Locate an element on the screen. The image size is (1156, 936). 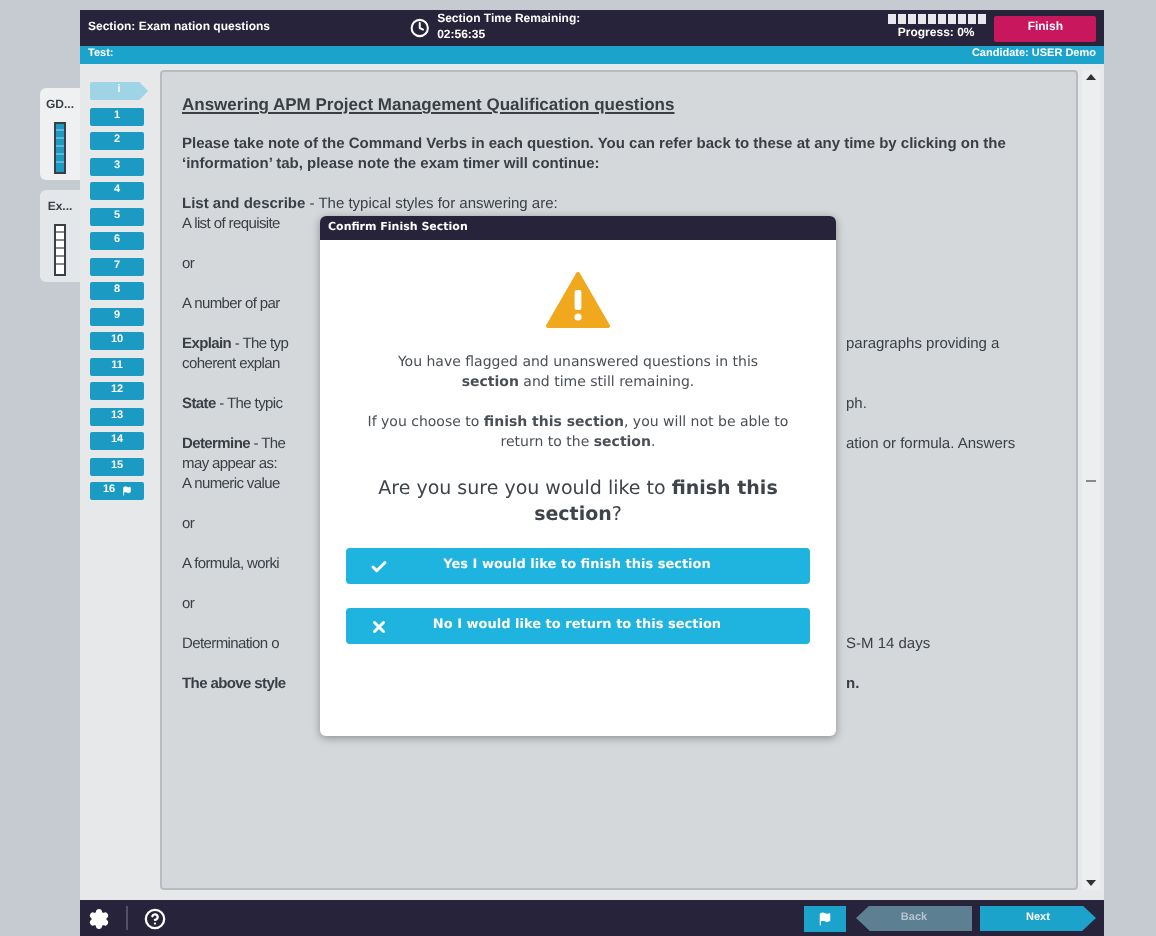
scroll-down-icon is located at coordinates (1091, 883).